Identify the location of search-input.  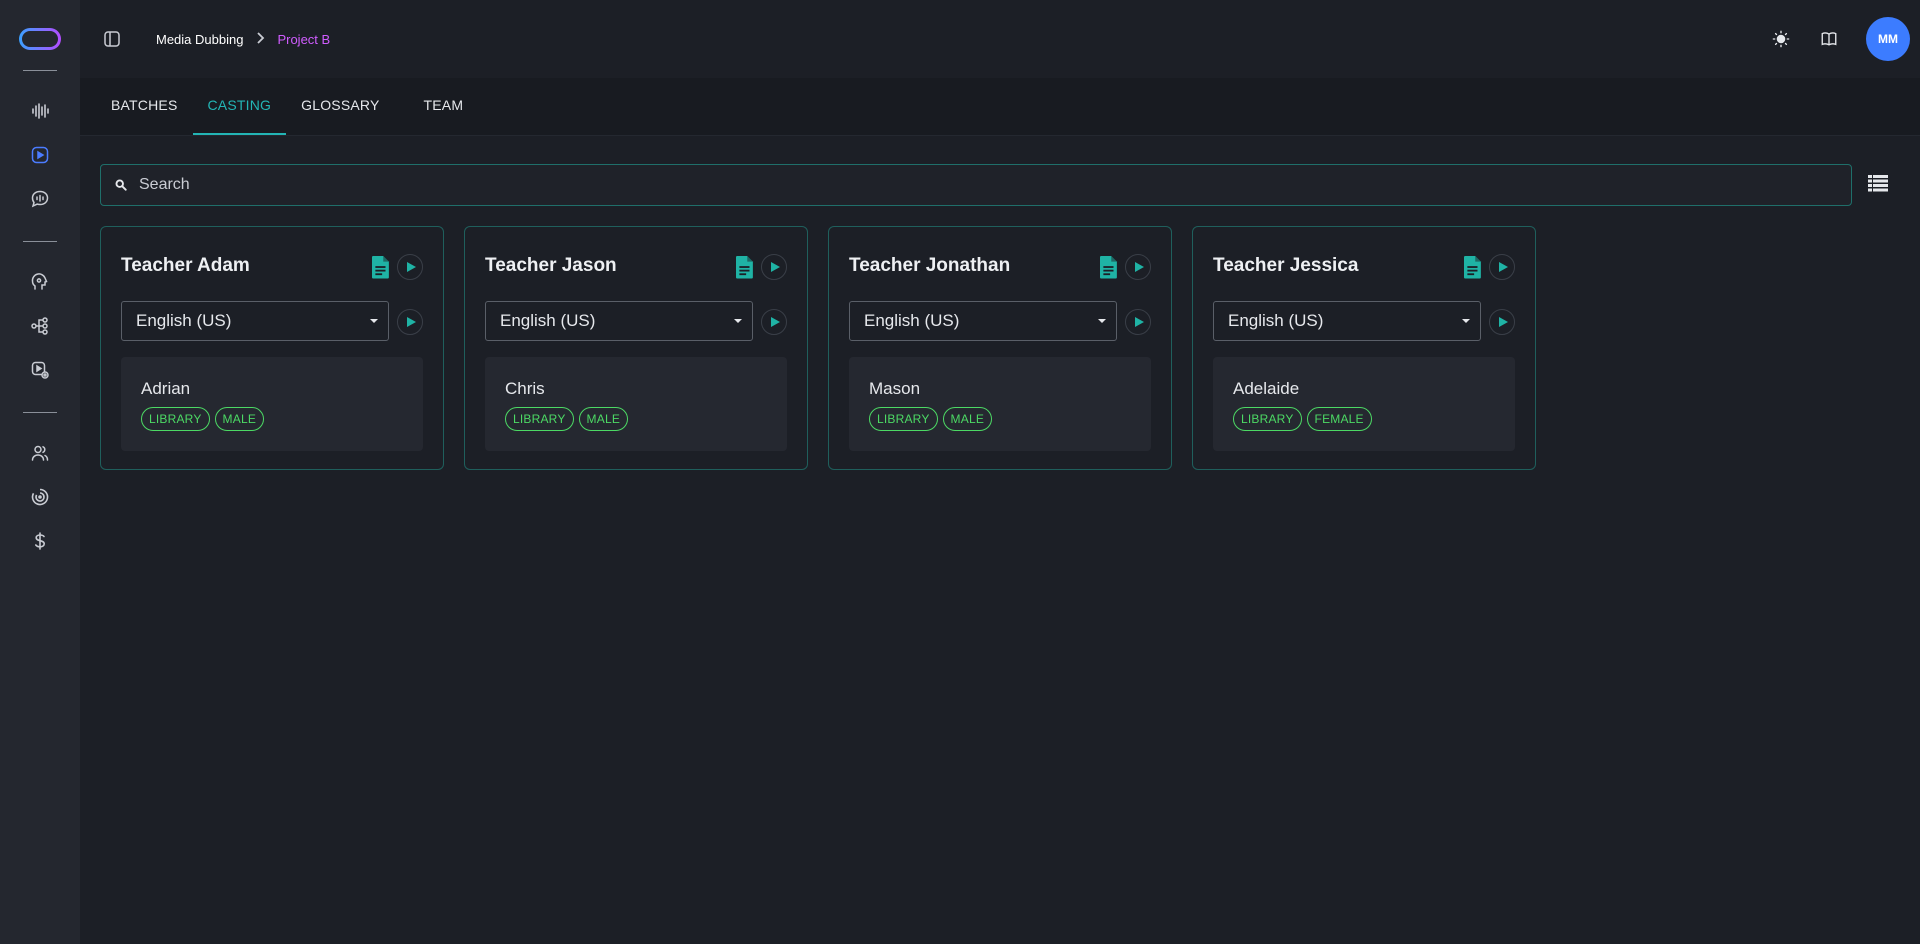
(995, 185).